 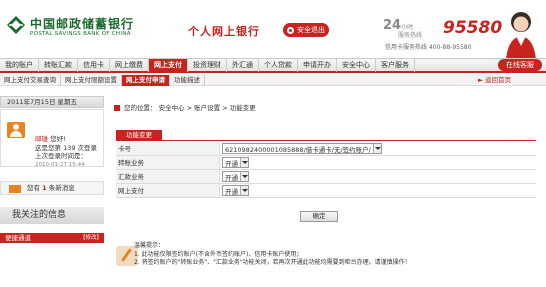 What do you see at coordinates (231, 191) in the screenshot?
I see `online-payment-value: 开通` at bounding box center [231, 191].